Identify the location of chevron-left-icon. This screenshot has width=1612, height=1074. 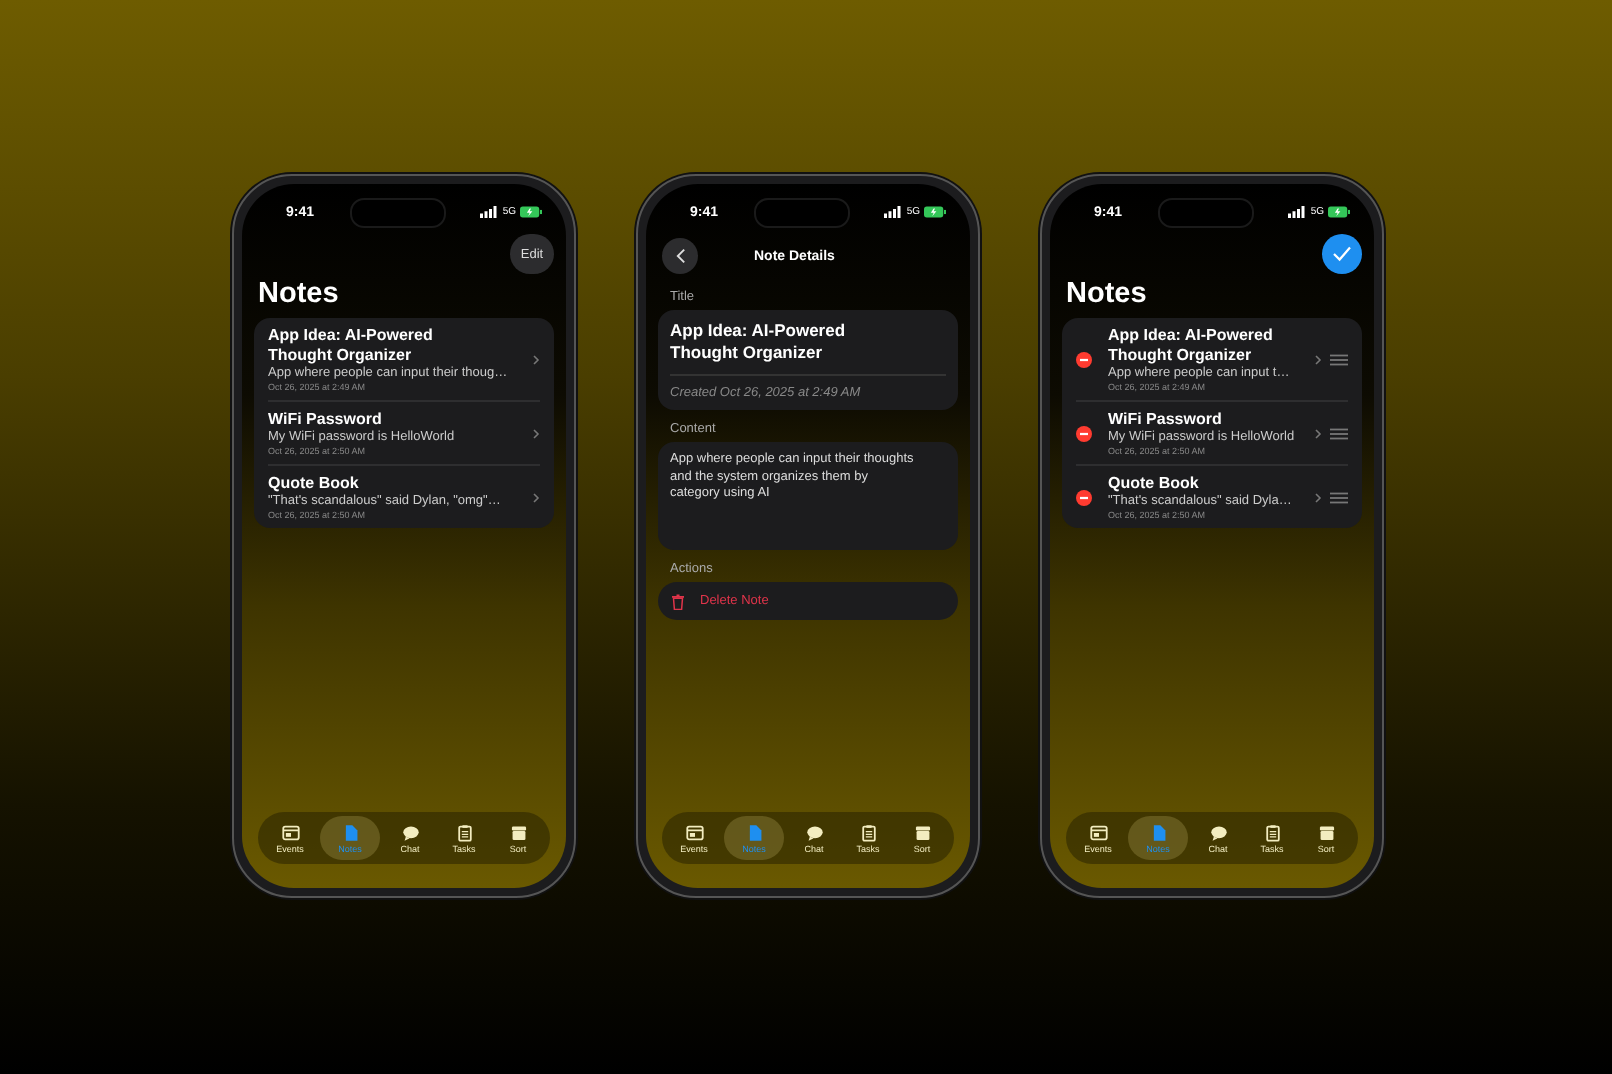
(680, 256).